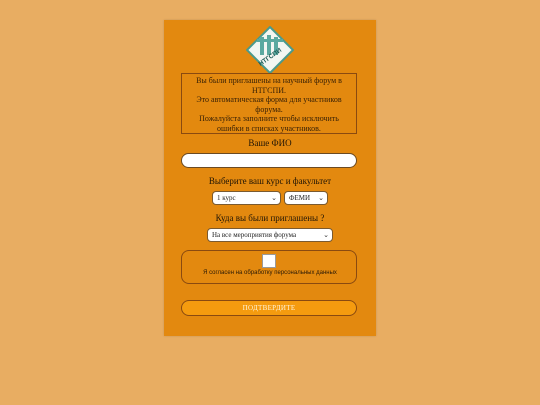  What do you see at coordinates (269, 261) in the screenshot?
I see `consent-checkbox` at bounding box center [269, 261].